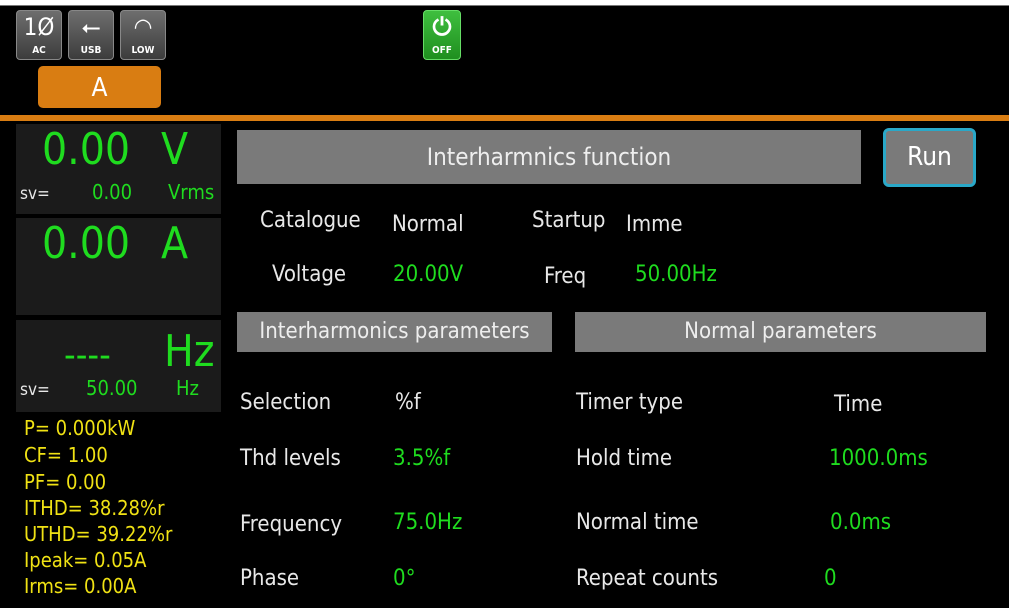 This screenshot has height=608, width=1009. Describe the element at coordinates (428, 275) in the screenshot. I see `voltage-setting-value: 20.00V` at that location.